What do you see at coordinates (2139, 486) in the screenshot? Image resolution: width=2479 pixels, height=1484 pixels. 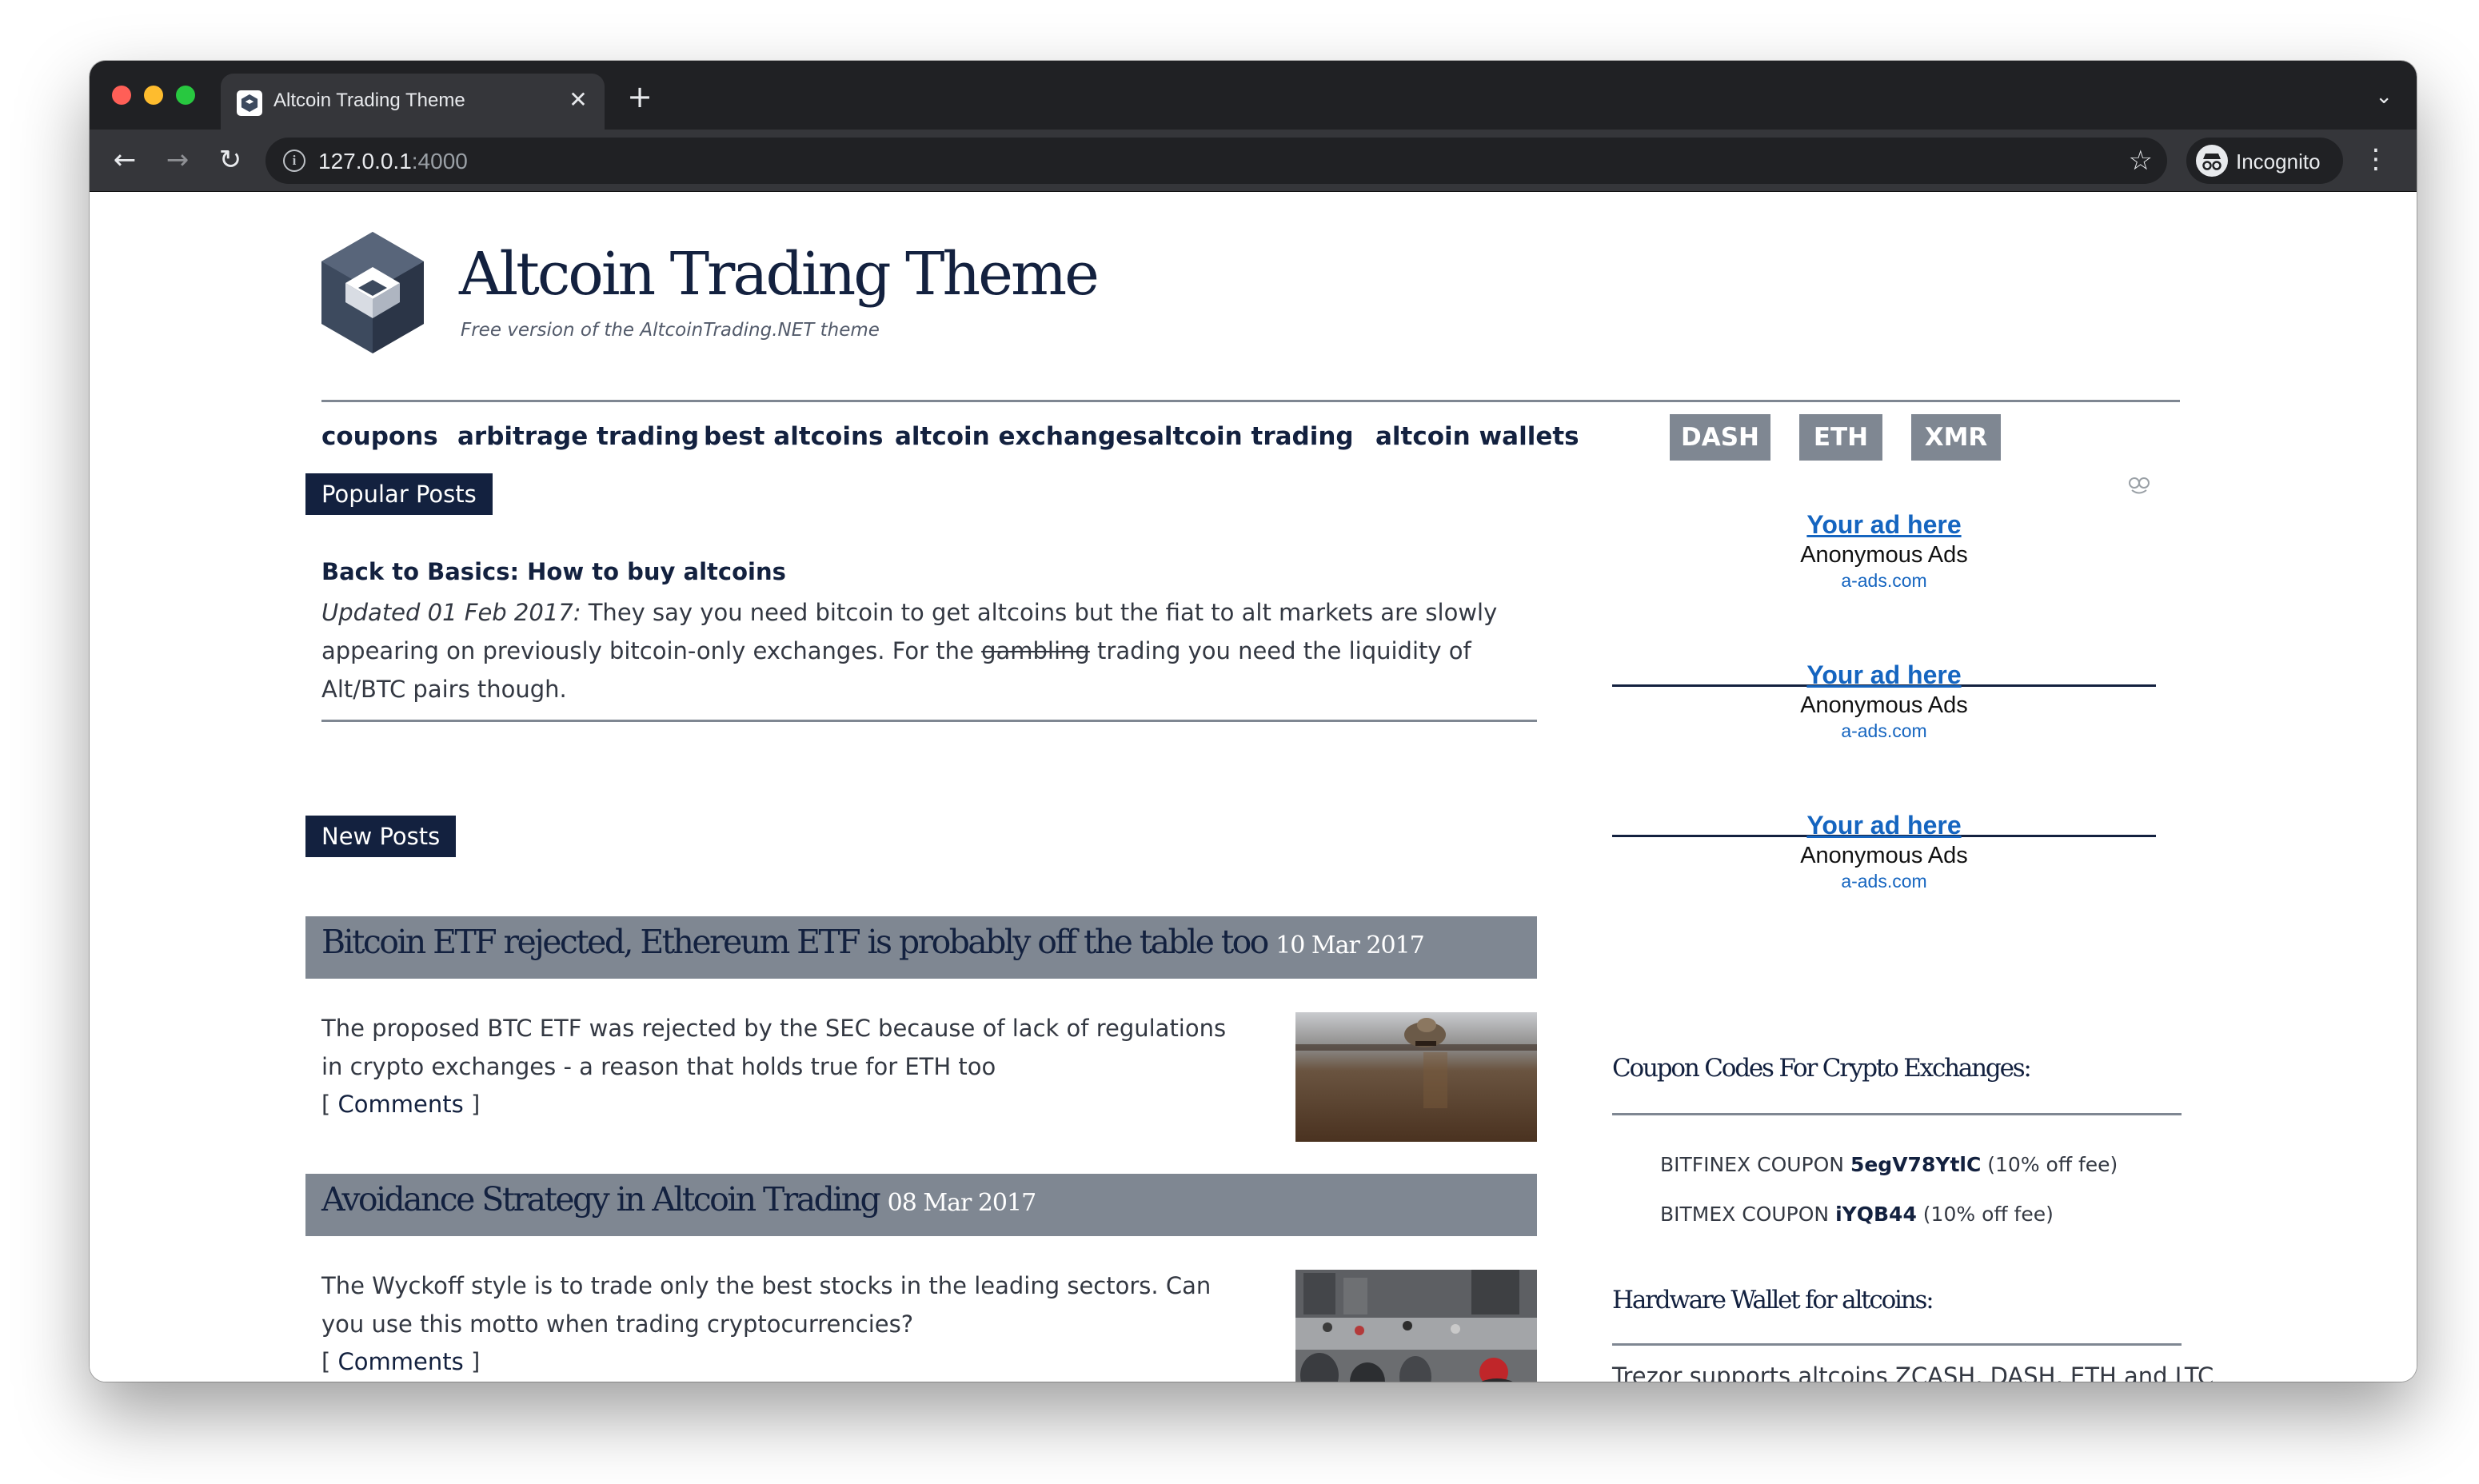 I see `ad-choices-icon` at bounding box center [2139, 486].